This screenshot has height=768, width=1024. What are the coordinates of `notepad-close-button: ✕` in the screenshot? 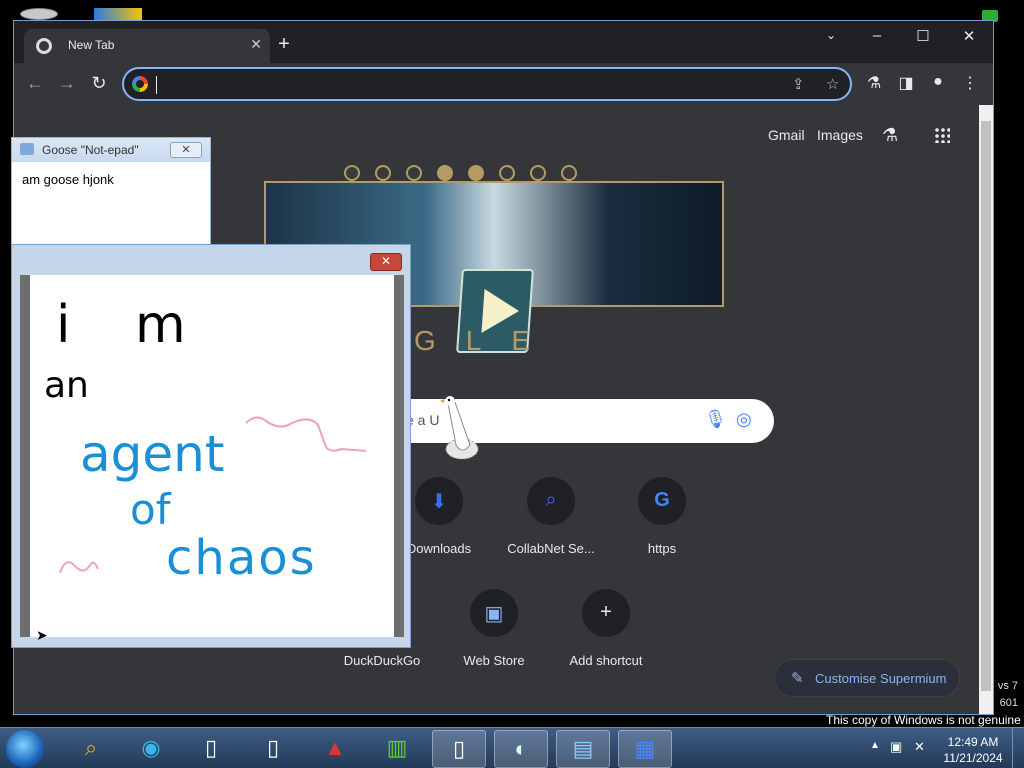 It's located at (186, 150).